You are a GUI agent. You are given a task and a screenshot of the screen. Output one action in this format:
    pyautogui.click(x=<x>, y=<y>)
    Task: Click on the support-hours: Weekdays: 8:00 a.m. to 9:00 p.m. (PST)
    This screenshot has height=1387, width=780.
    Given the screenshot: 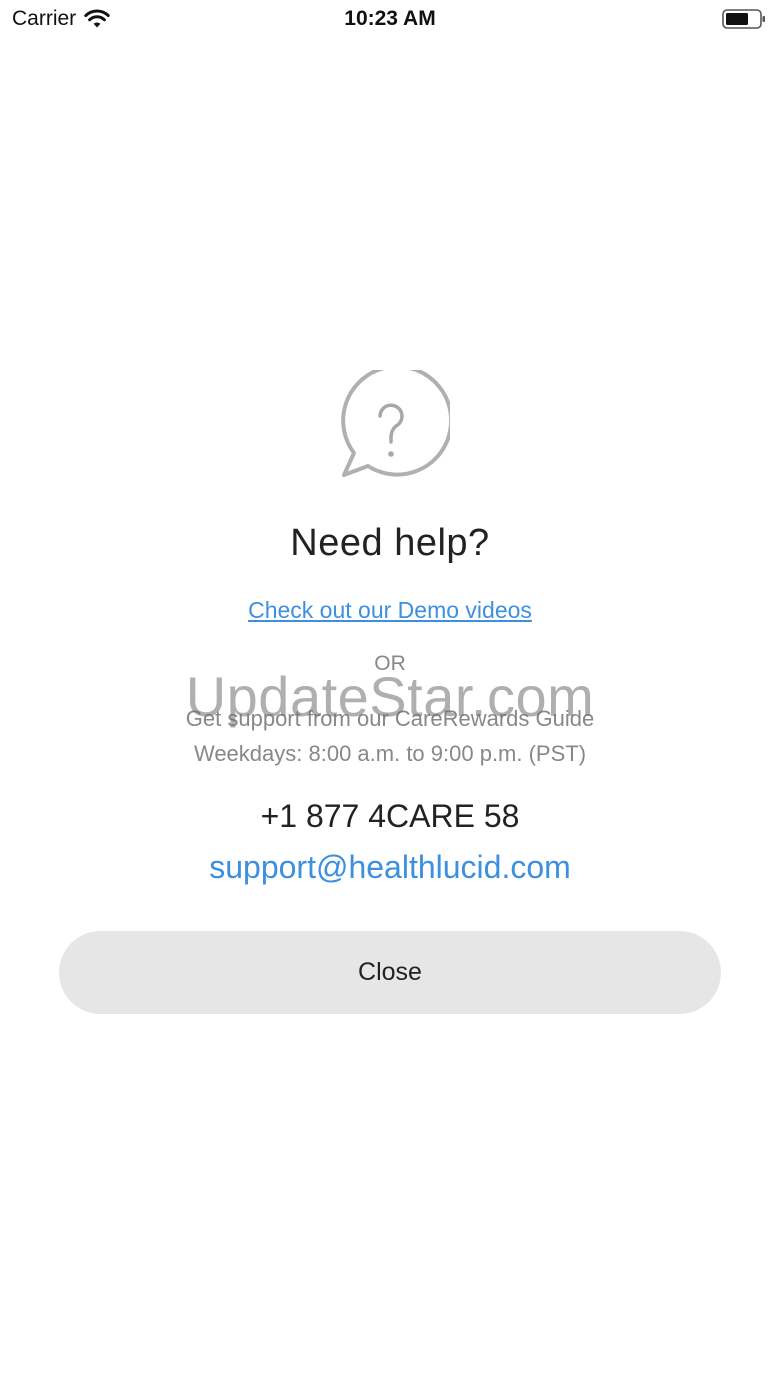 What is the action you would take?
    pyautogui.click(x=390, y=753)
    